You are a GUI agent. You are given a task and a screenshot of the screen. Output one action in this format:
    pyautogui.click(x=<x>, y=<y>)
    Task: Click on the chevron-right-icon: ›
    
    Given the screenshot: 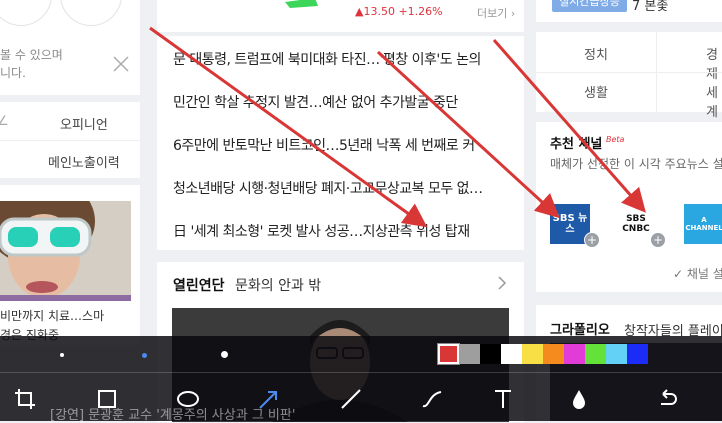 What is the action you would take?
    pyautogui.click(x=513, y=13)
    